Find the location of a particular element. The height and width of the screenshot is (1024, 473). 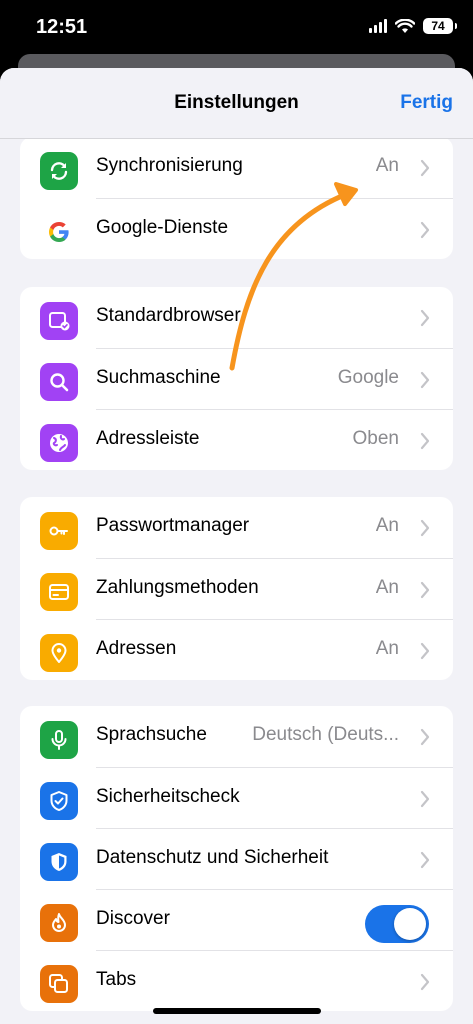

row-label: Sicherheitscheck is located at coordinates (168, 796).